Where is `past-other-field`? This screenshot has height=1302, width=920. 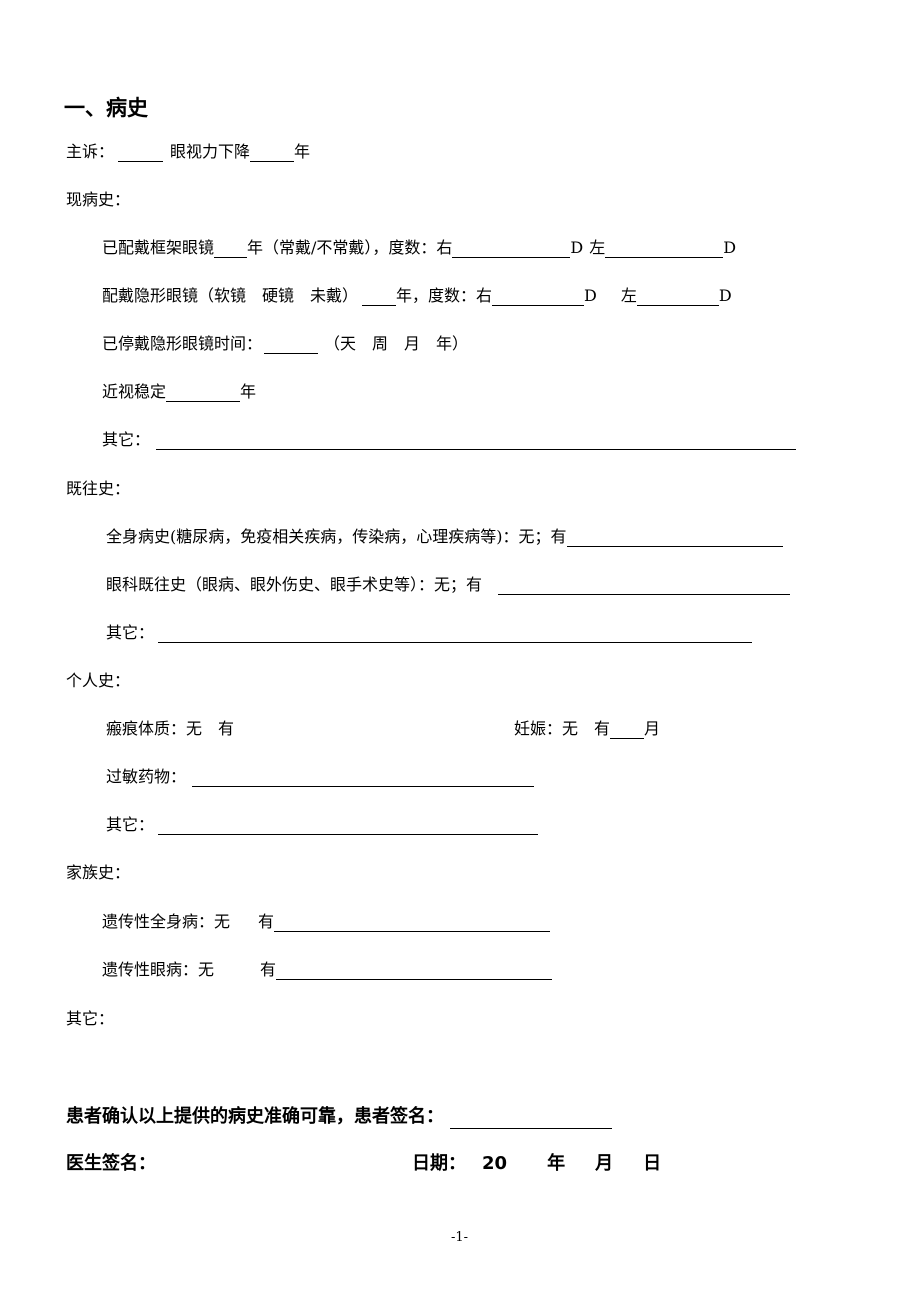
past-other-field is located at coordinates (455, 634).